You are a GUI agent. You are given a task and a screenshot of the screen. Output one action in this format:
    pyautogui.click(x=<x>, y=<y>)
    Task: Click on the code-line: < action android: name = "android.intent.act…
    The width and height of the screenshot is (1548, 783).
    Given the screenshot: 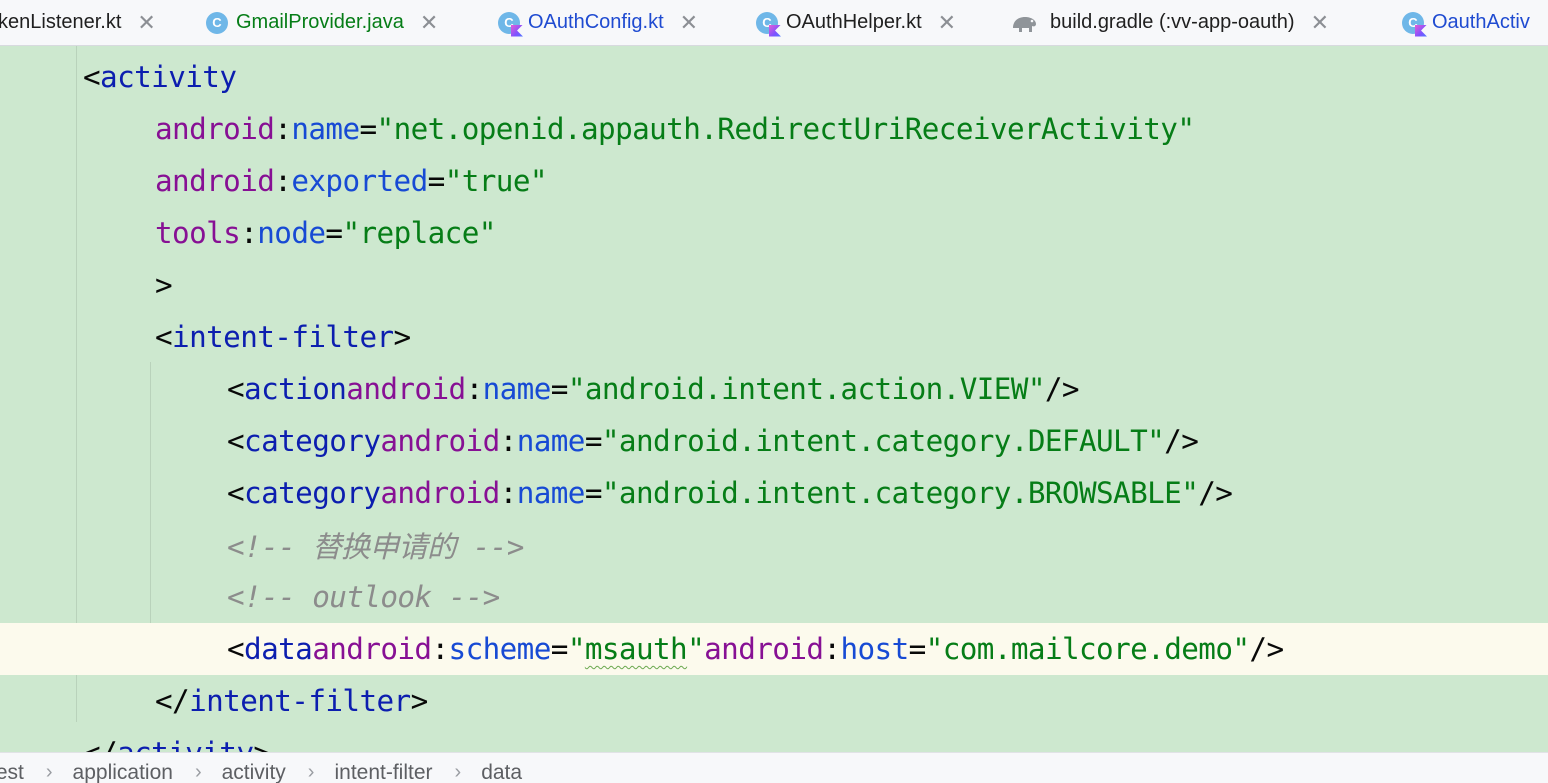 What is the action you would take?
    pyautogui.click(x=774, y=389)
    